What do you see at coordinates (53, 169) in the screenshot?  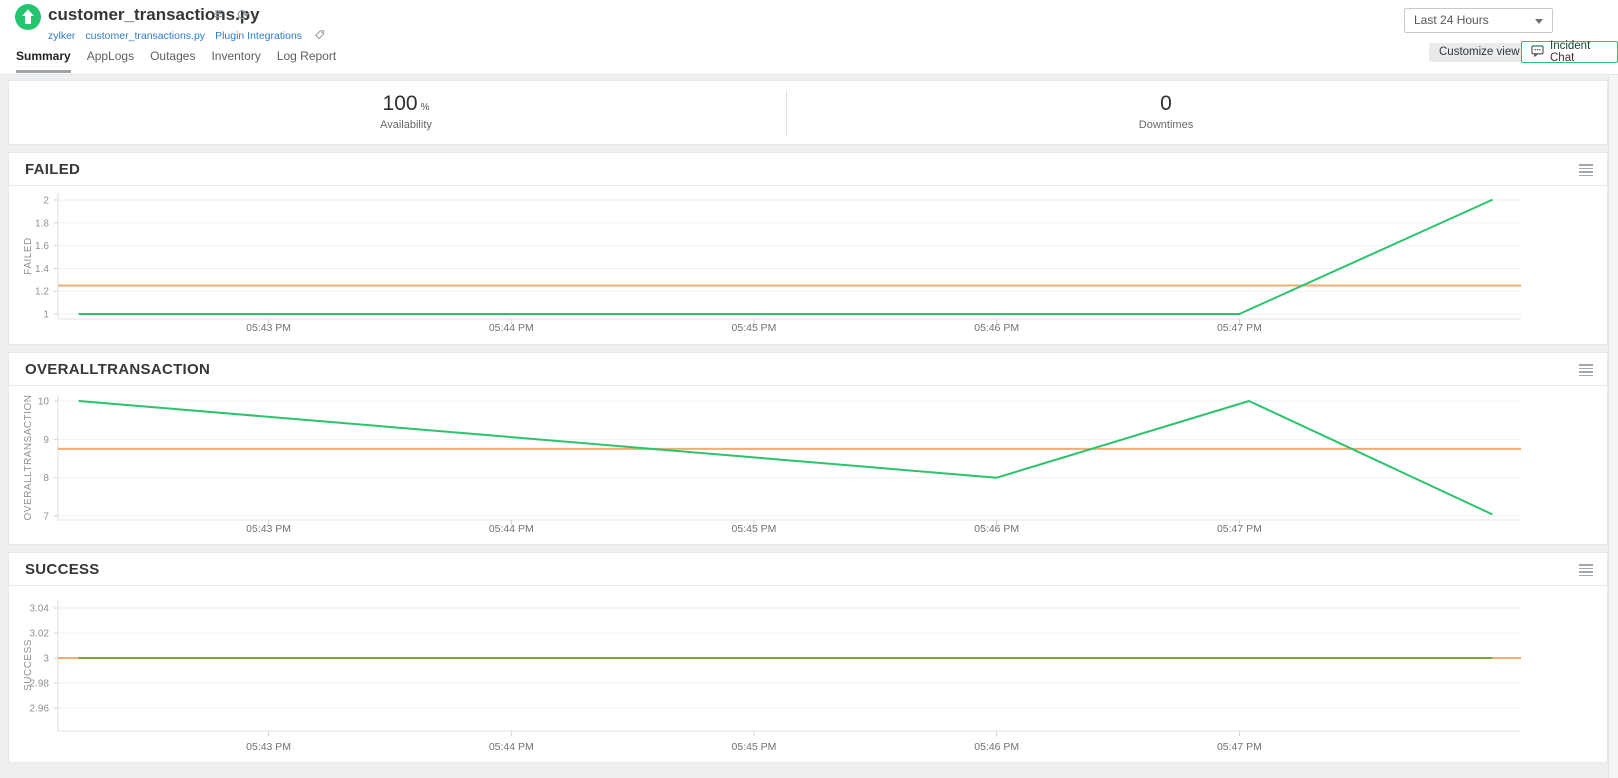 I see `chart-title-failed: FAILED` at bounding box center [53, 169].